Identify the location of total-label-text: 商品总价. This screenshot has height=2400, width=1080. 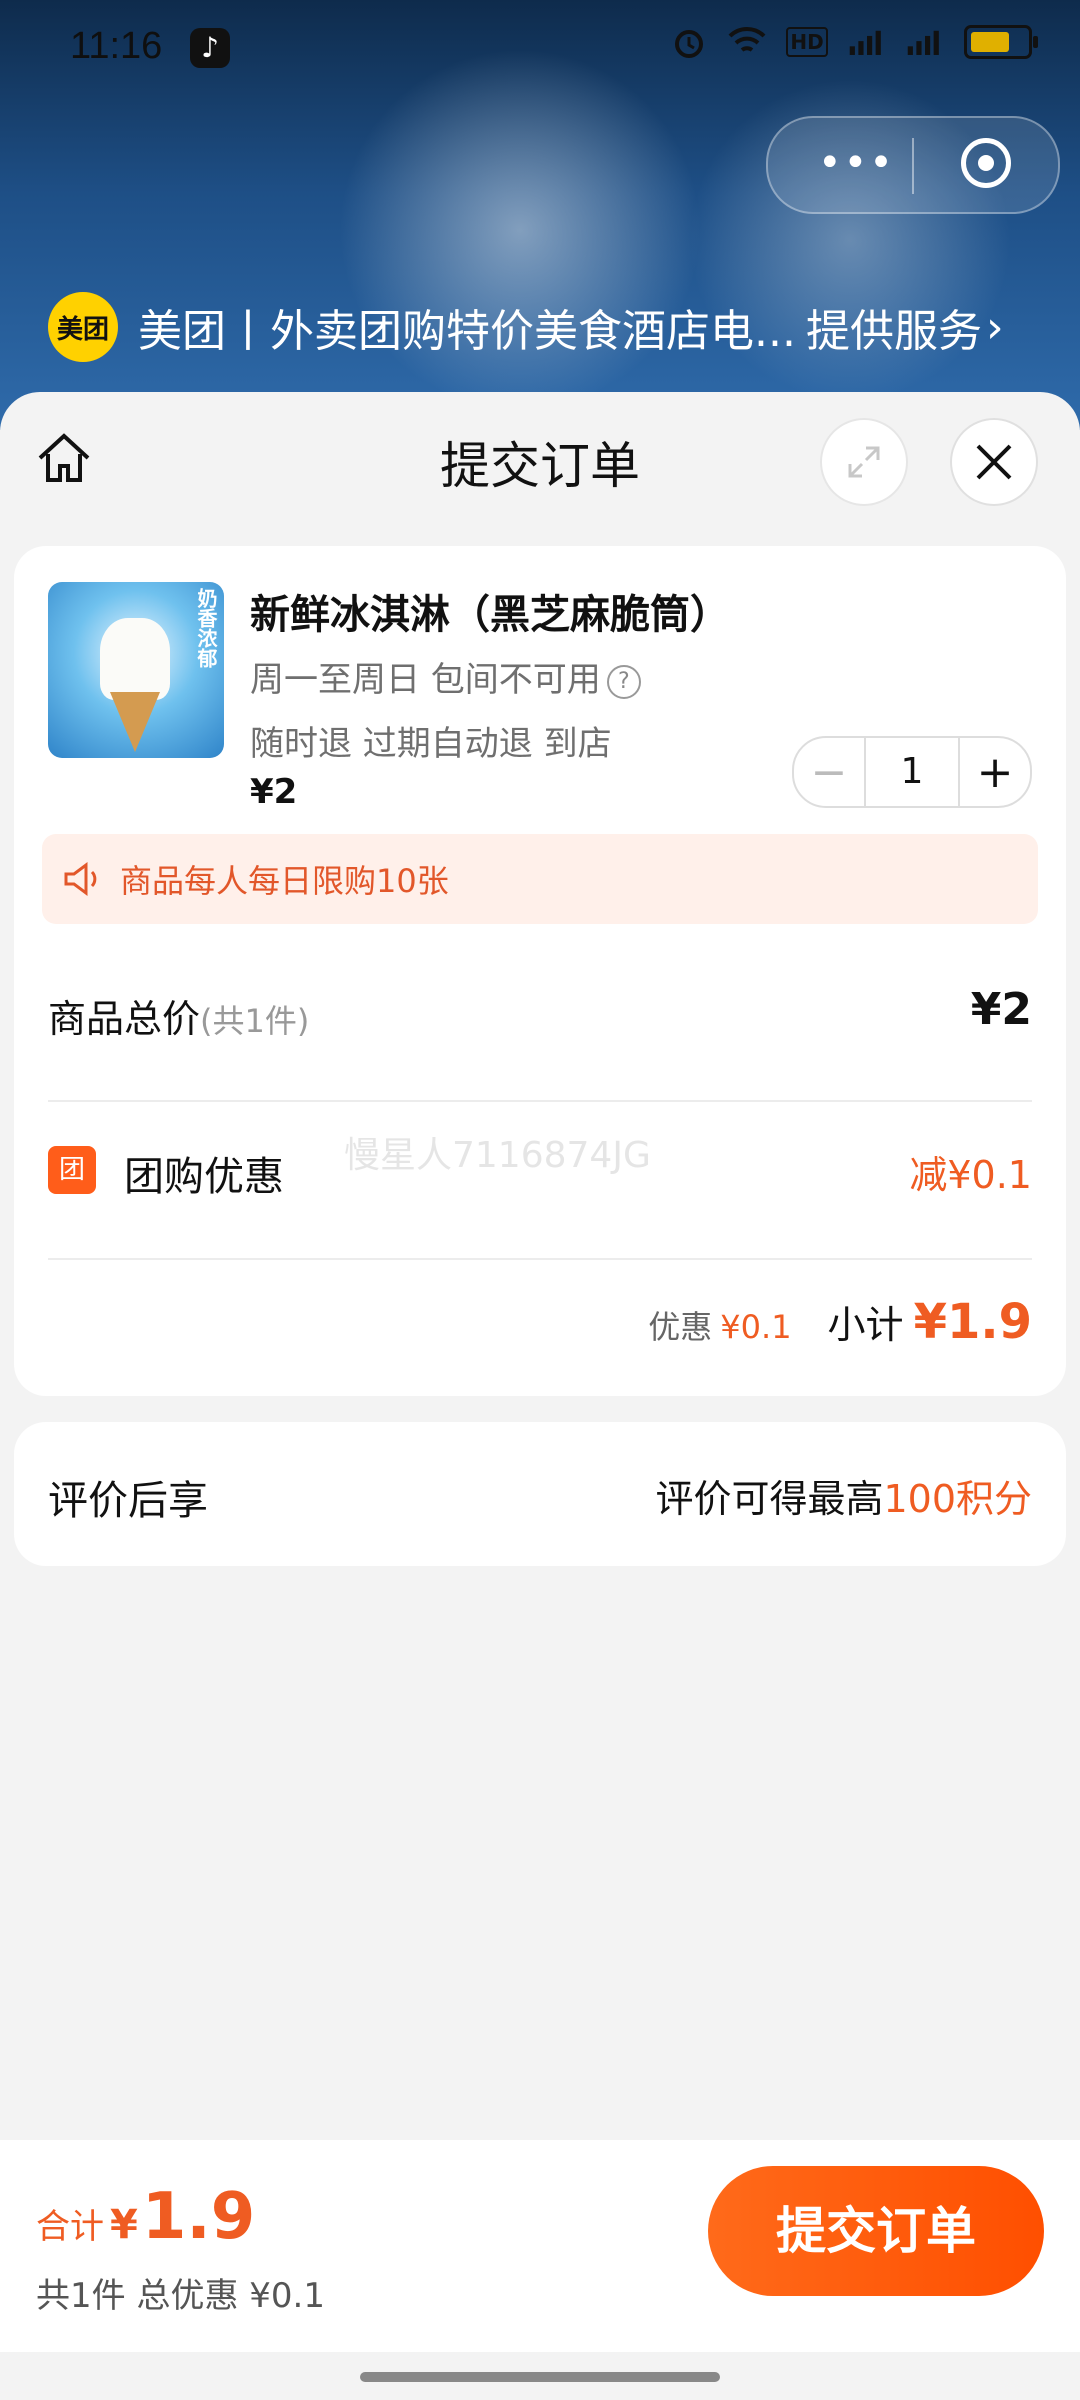
(124, 1019).